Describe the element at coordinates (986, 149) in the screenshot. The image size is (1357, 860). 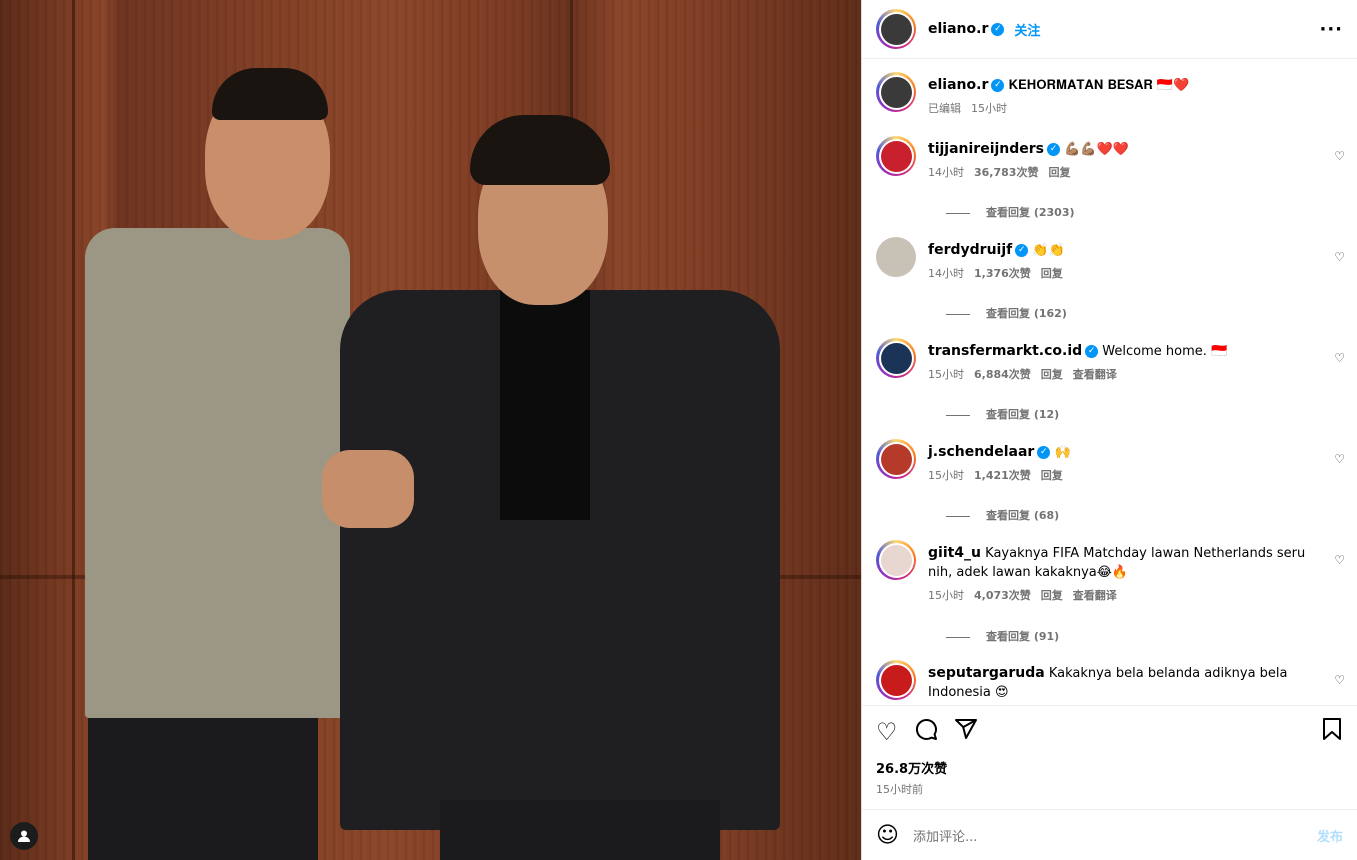
I see `comment-username: tijjanireijnders` at that location.